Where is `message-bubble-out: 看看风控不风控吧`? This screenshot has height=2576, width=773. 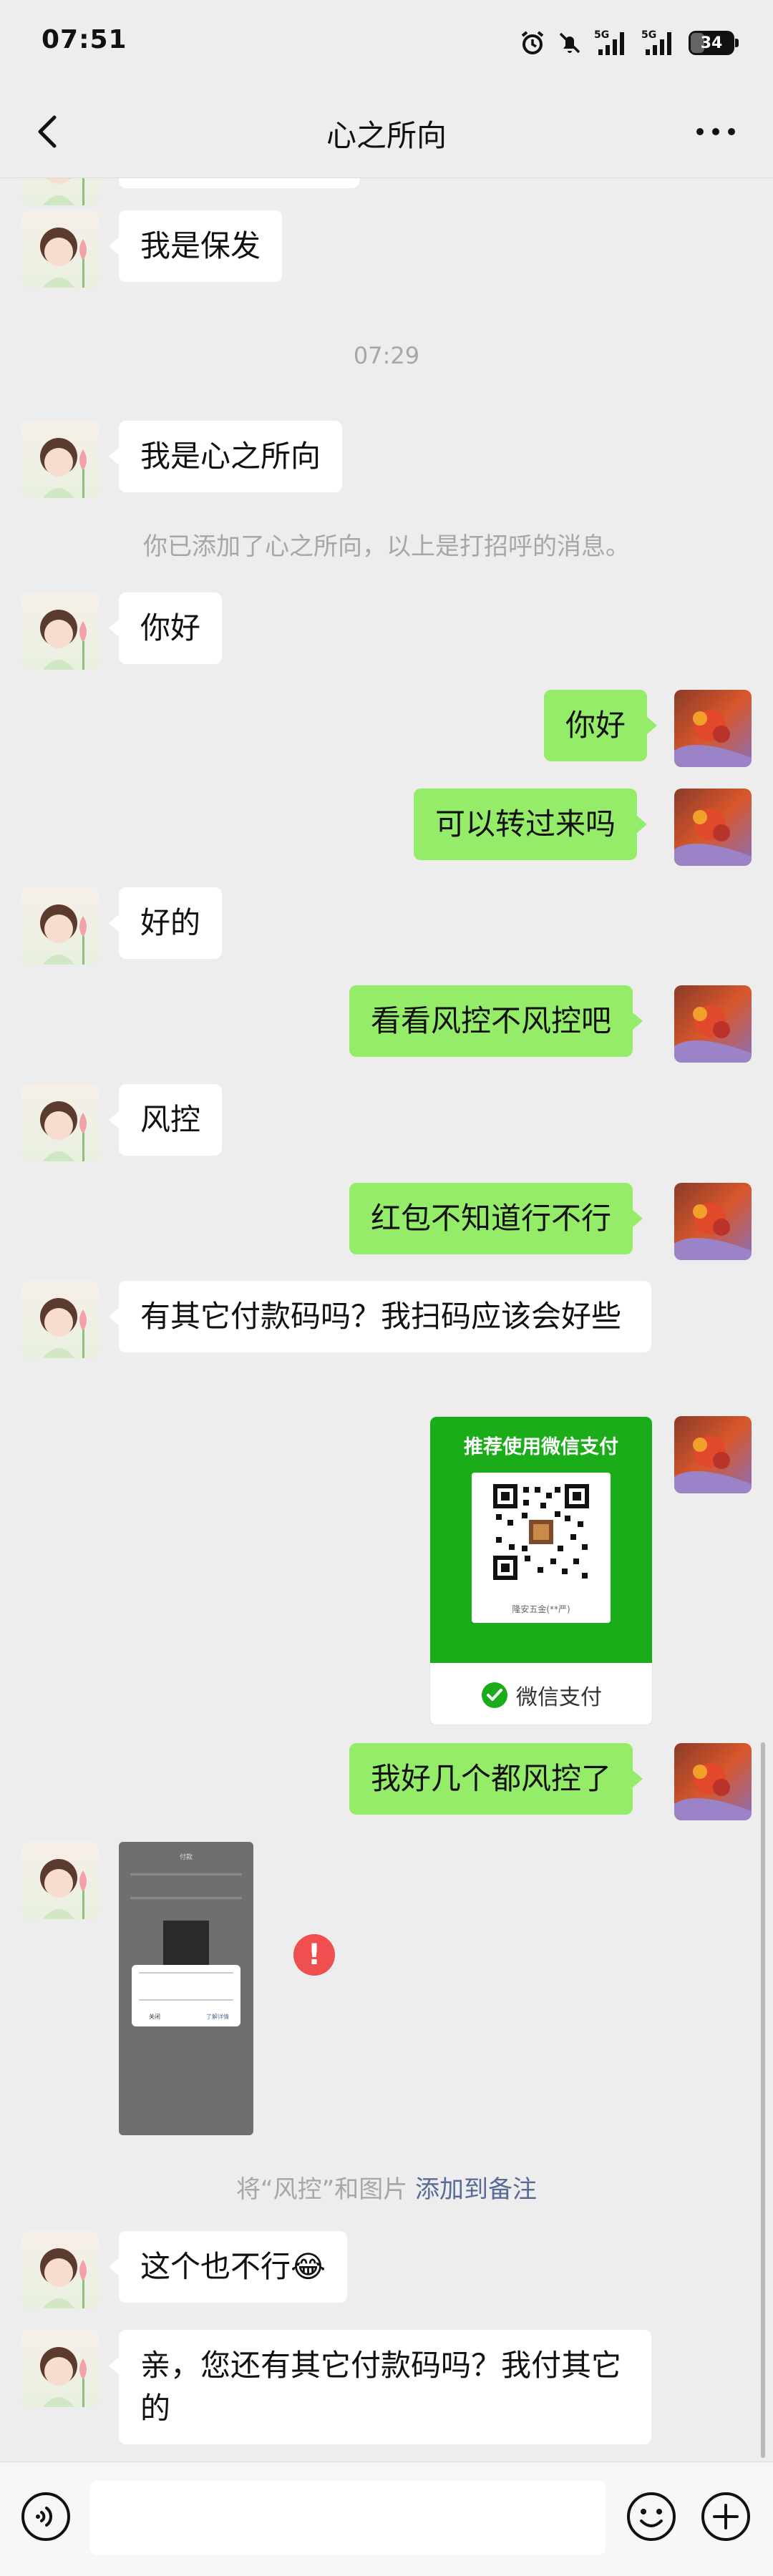
message-bubble-out: 看看风控不风控吧 is located at coordinates (496, 1021).